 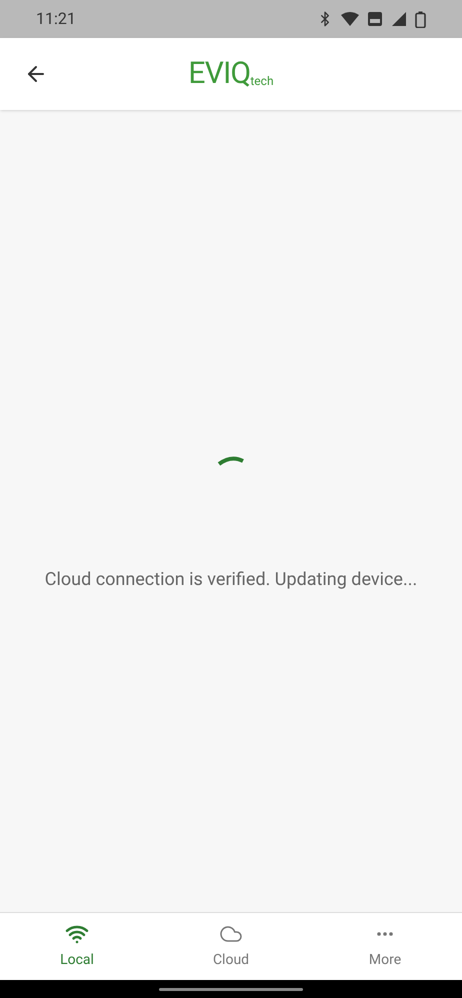 What do you see at coordinates (385, 934) in the screenshot?
I see `more-icon` at bounding box center [385, 934].